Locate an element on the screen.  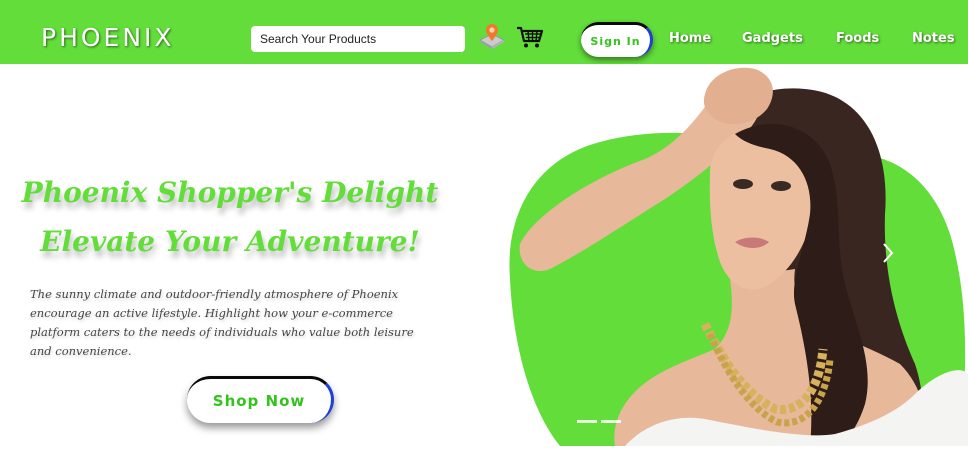
shop-now-button: Shop Now is located at coordinates (260, 399).